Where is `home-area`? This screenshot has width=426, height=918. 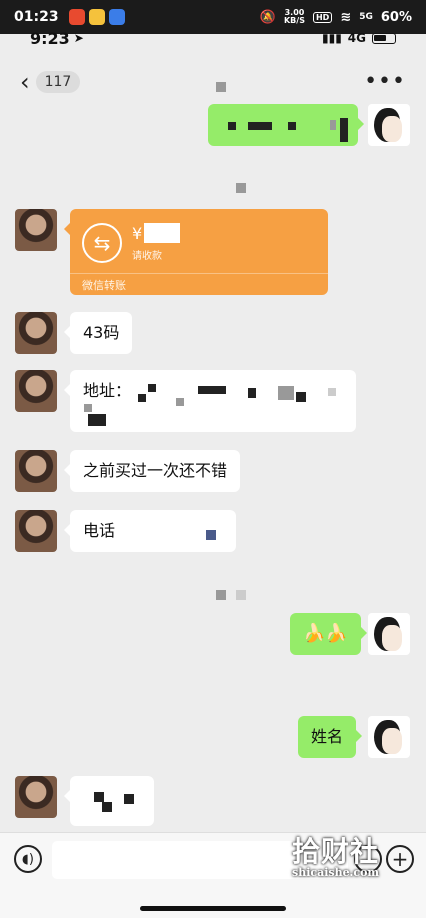
home-area is located at coordinates (213, 903).